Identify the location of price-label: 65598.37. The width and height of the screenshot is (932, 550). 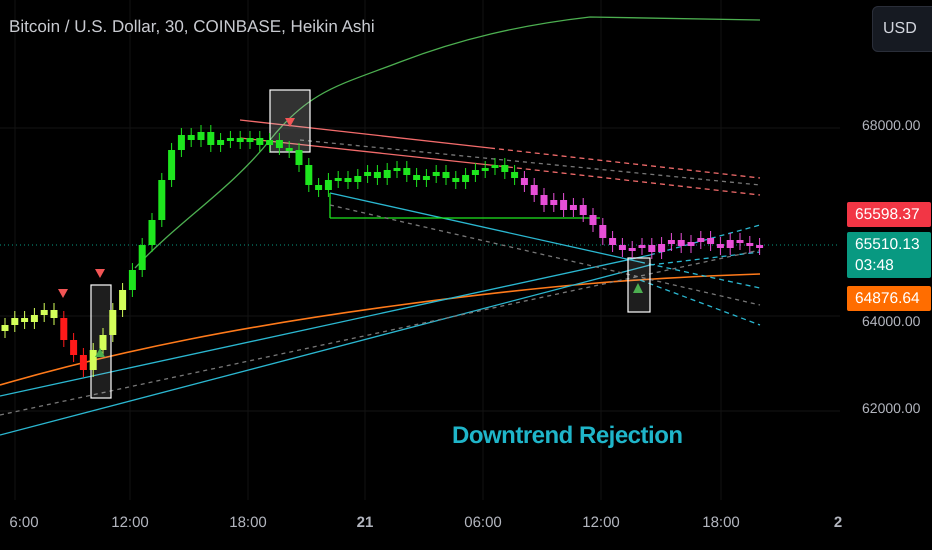
(889, 214).